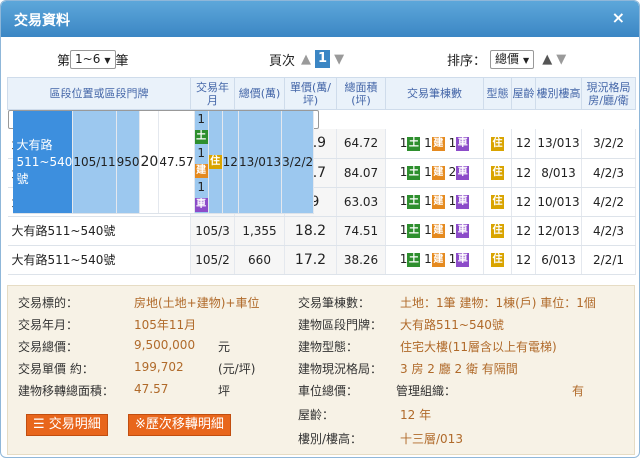 This screenshot has width=640, height=458. Describe the element at coordinates (339, 59) in the screenshot. I see `next-page-icon: ▼` at that location.